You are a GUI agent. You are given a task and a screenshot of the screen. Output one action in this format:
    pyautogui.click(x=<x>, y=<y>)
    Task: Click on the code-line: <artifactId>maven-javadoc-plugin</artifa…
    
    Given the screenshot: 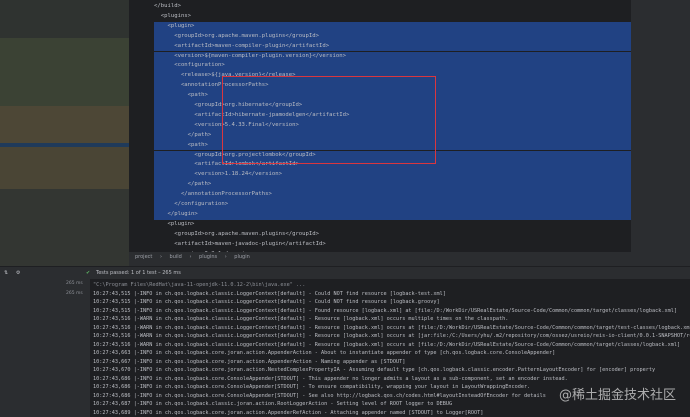 What is the action you would take?
    pyautogui.click(x=392, y=245)
    